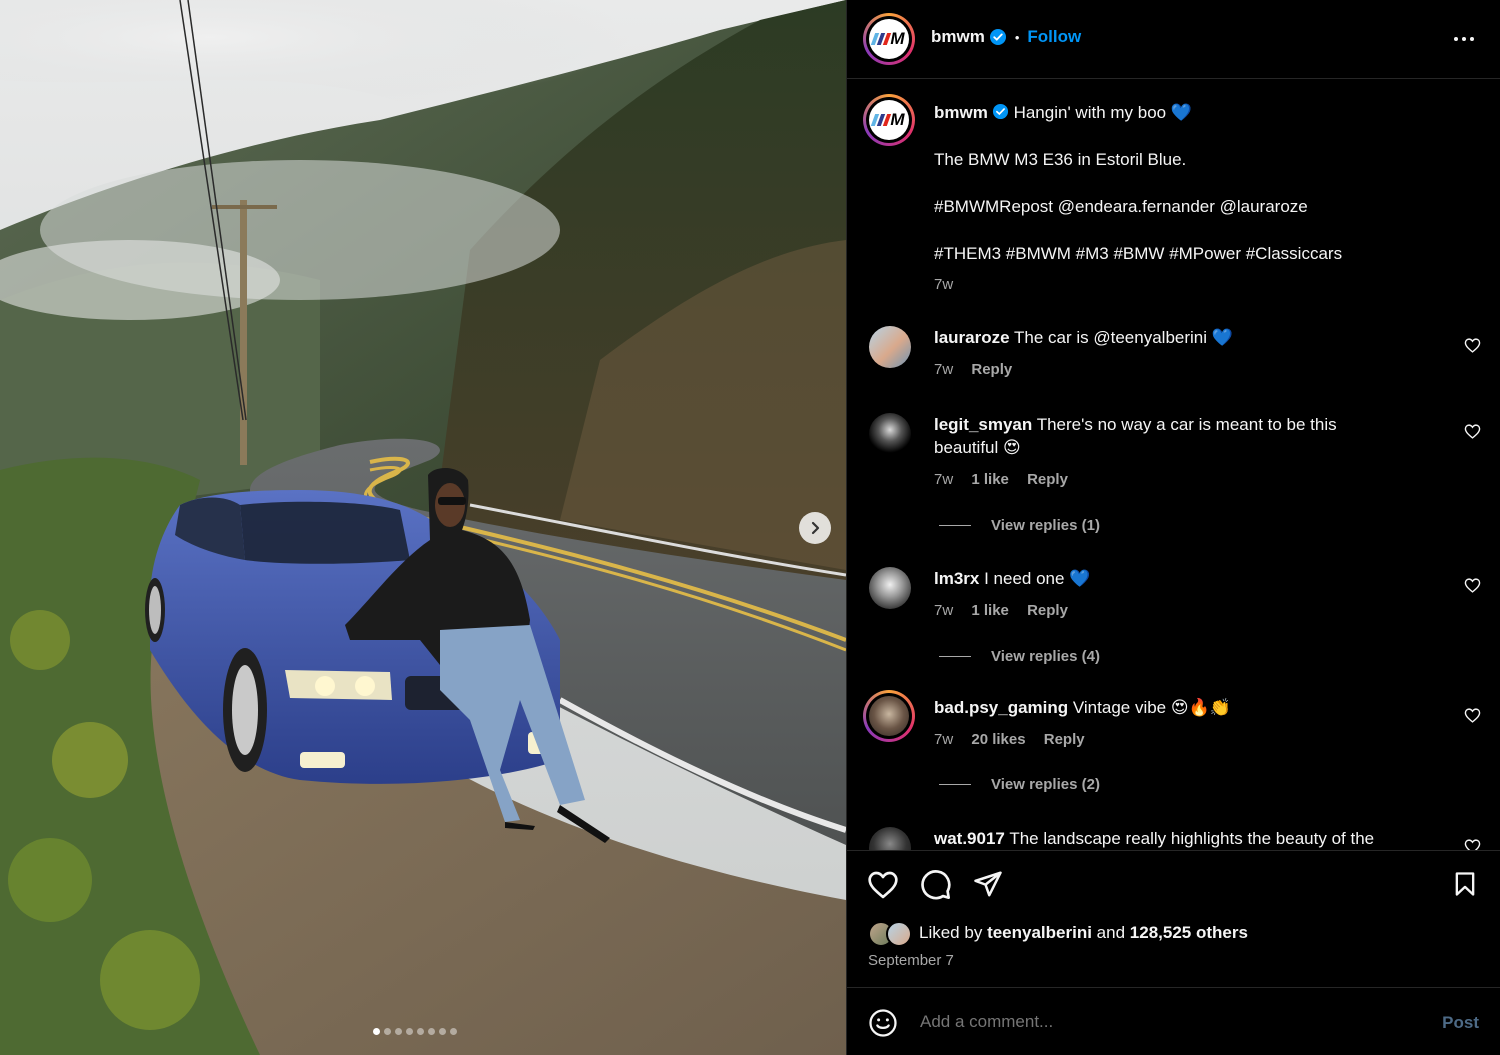  What do you see at coordinates (936, 885) in the screenshot?
I see `comment-bubble-icon` at bounding box center [936, 885].